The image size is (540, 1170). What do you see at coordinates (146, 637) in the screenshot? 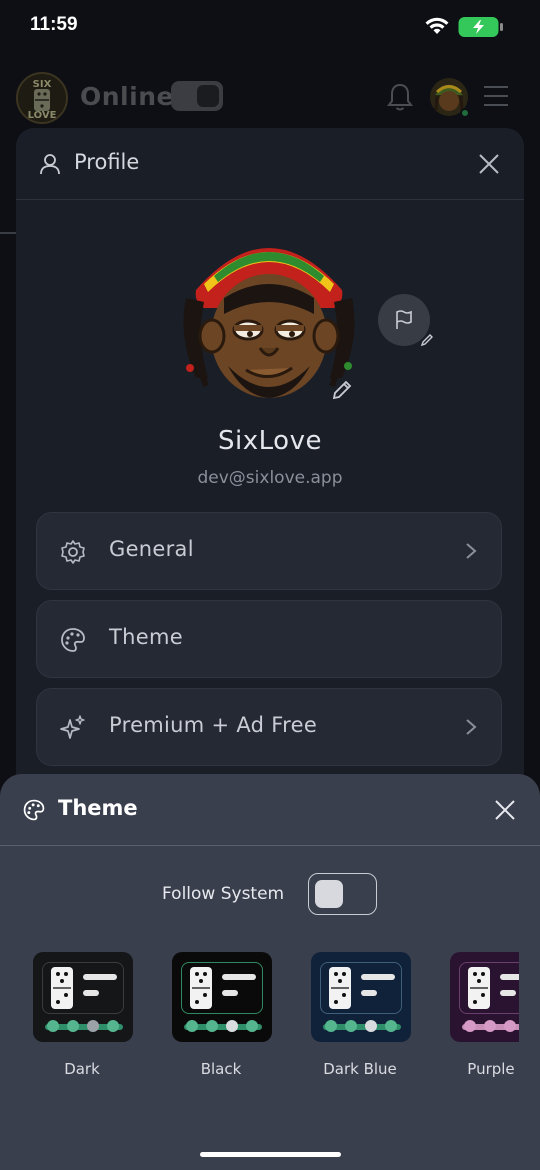
I see `menu-item-label: Theme` at bounding box center [146, 637].